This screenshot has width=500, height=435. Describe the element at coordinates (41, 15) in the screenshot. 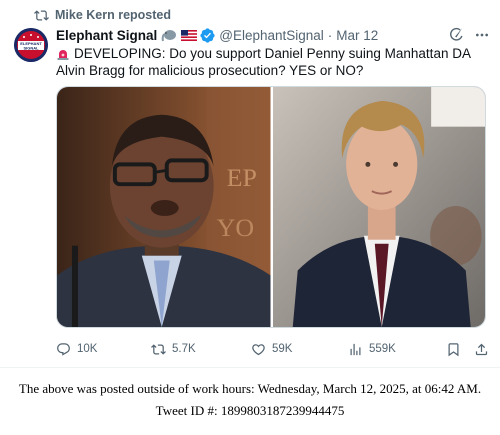

I see `repost-icon` at that location.